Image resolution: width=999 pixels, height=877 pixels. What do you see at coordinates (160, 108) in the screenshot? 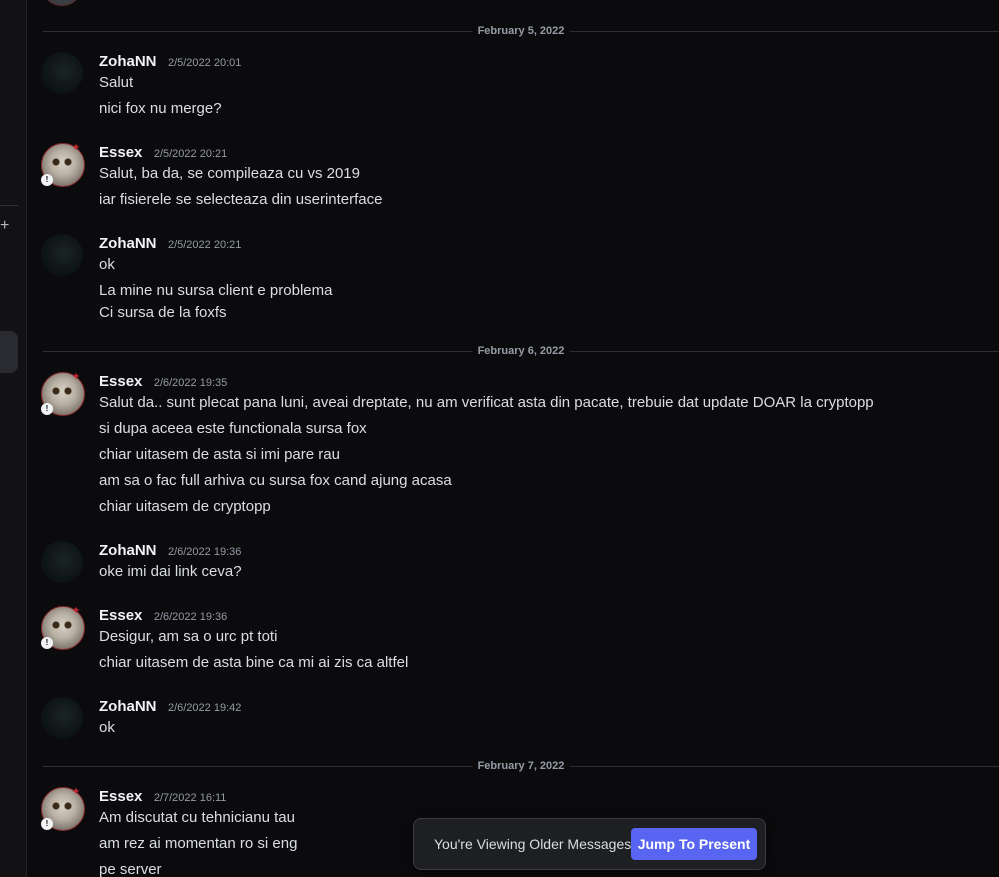
I see `message-text: nici fox nu merge?` at bounding box center [160, 108].